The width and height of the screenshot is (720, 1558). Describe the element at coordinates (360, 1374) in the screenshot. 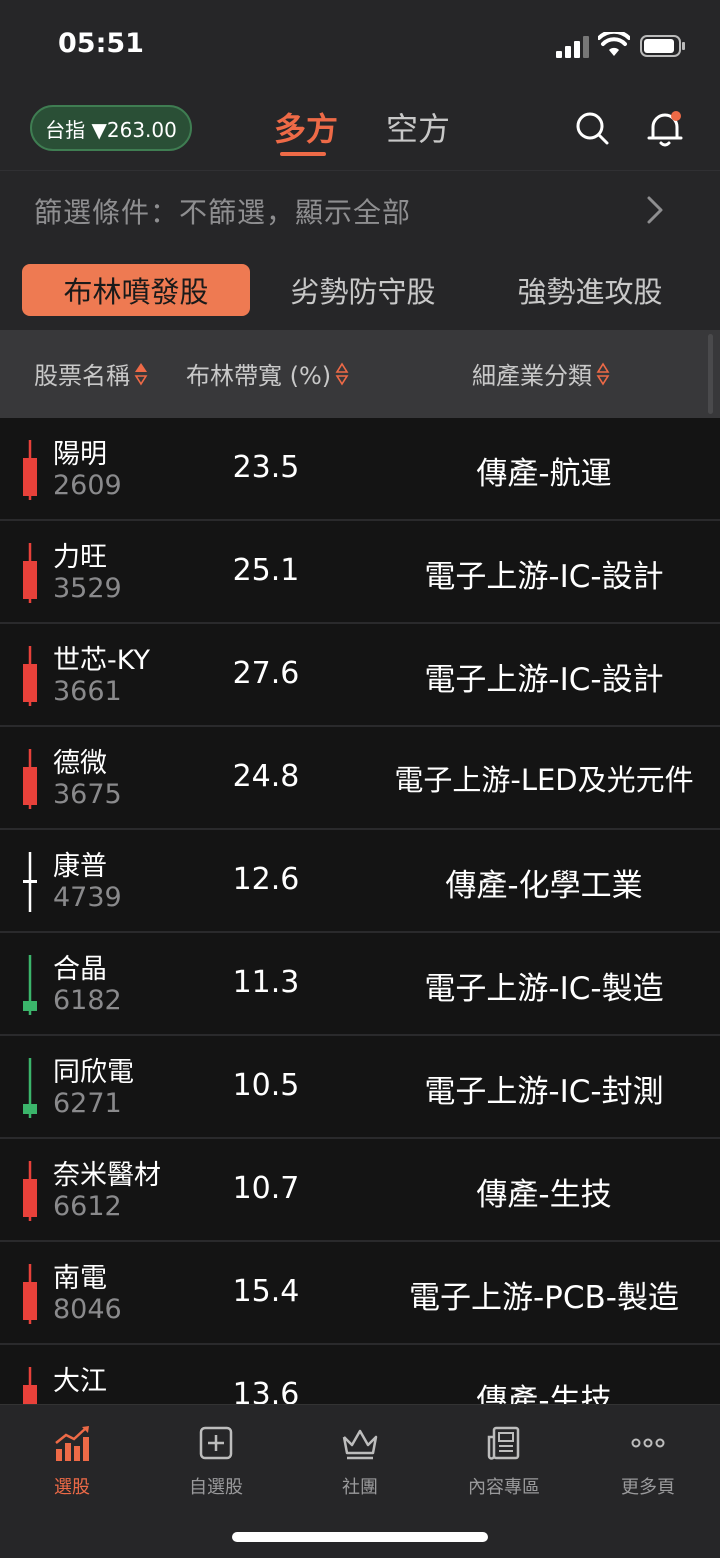

I see `table-row: 大江 13.6 傳產-生技` at that location.